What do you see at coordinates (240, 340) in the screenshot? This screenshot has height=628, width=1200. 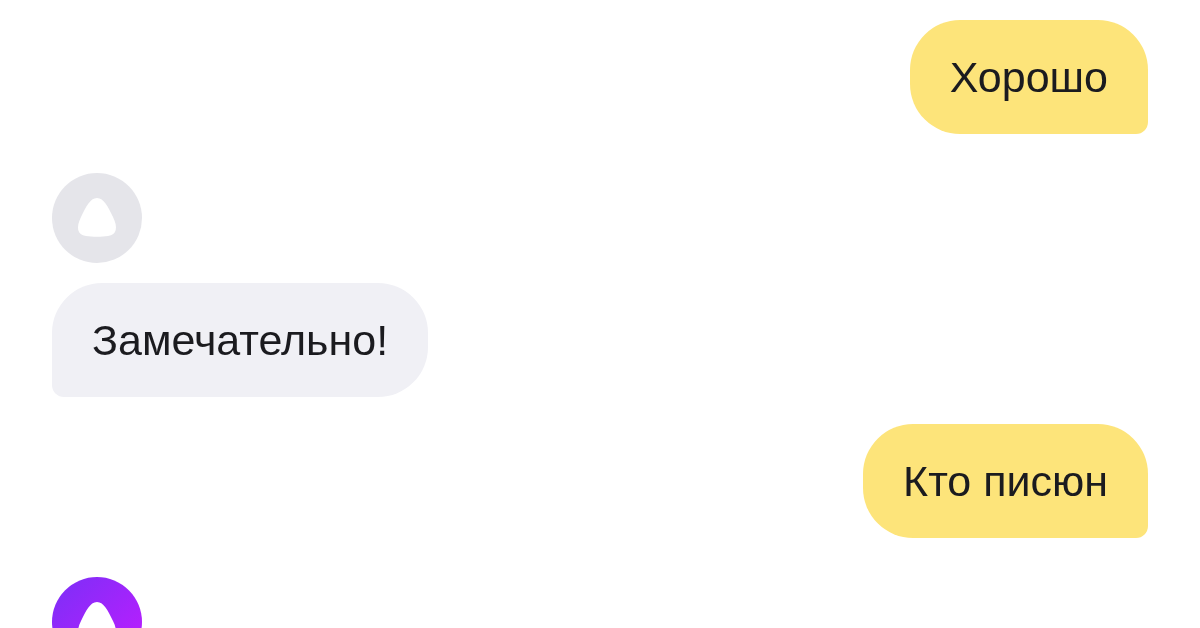 I see `message-bubble: Замечательно!` at bounding box center [240, 340].